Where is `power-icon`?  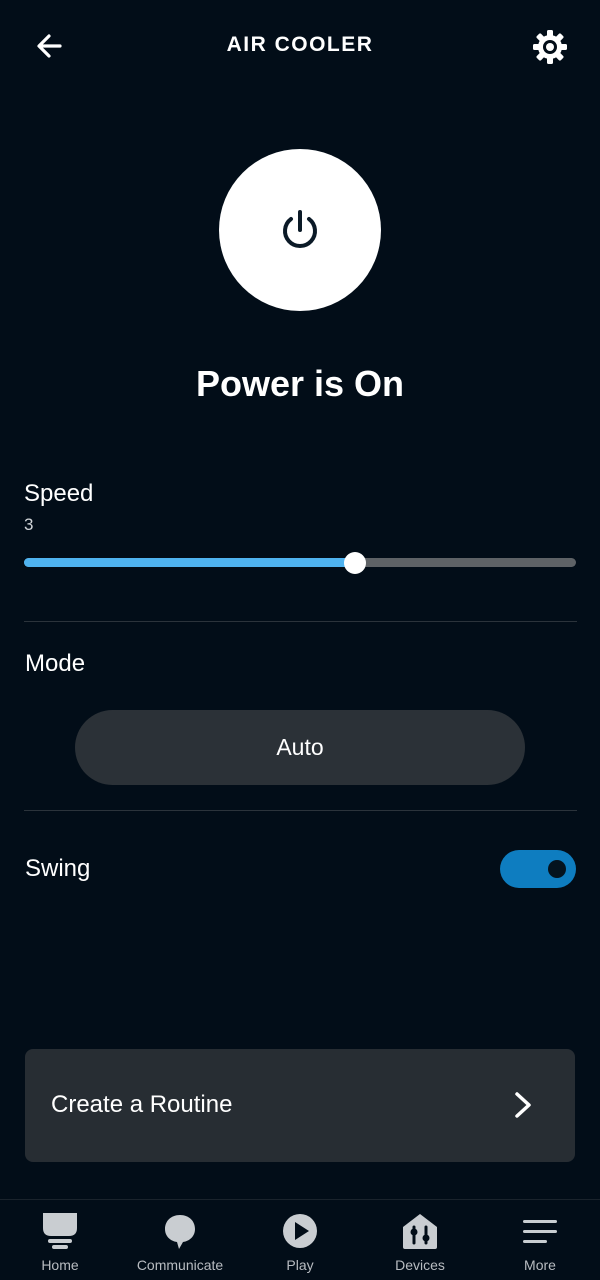
power-icon is located at coordinates (300, 229).